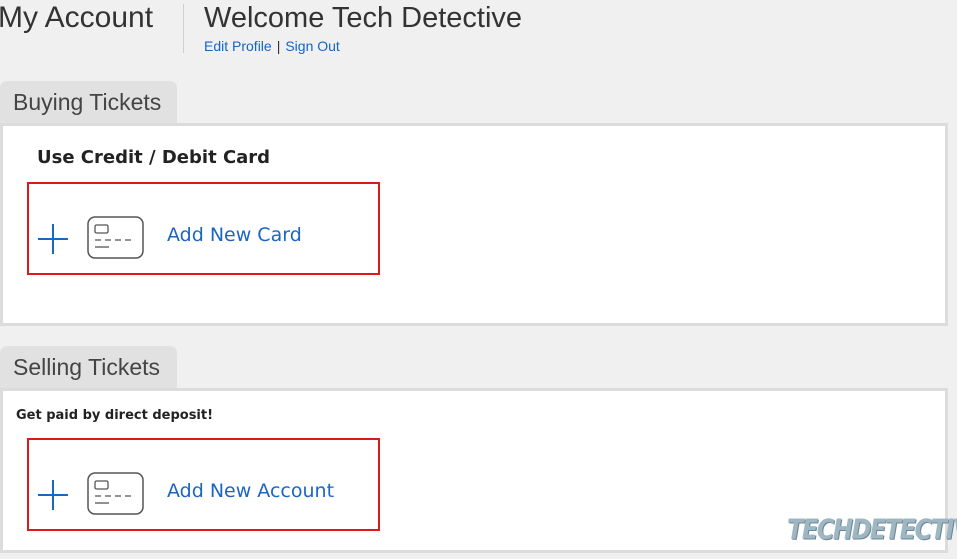  What do you see at coordinates (77, 17) in the screenshot?
I see `page-title: My Account` at bounding box center [77, 17].